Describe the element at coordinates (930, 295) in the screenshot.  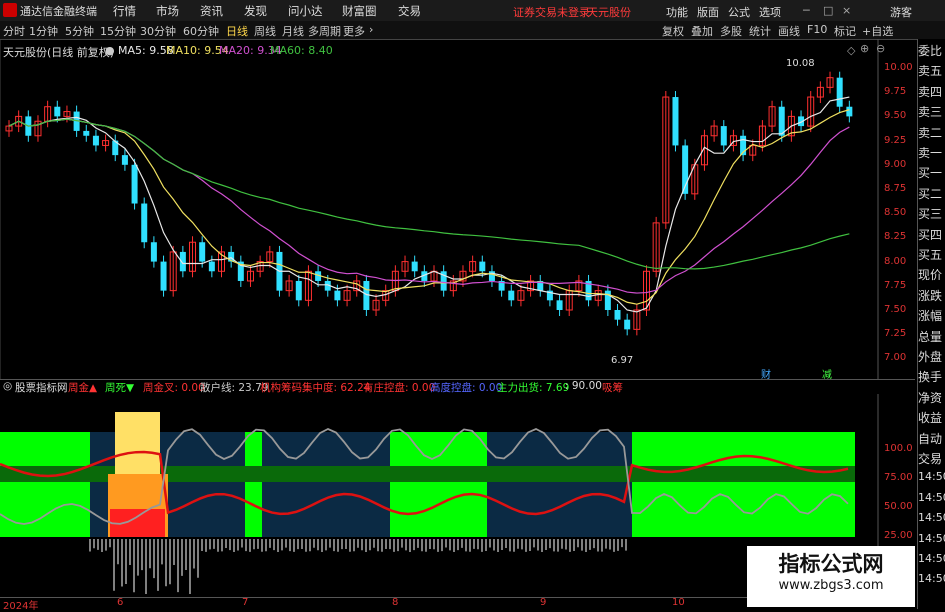
I see `sidebar-item: 涨跌` at that location.